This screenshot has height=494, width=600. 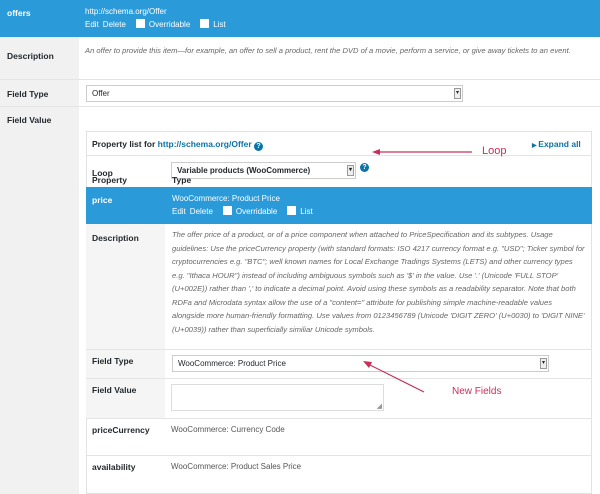 What do you see at coordinates (477, 391) in the screenshot?
I see `new-fields-annotation: New Fields` at bounding box center [477, 391].